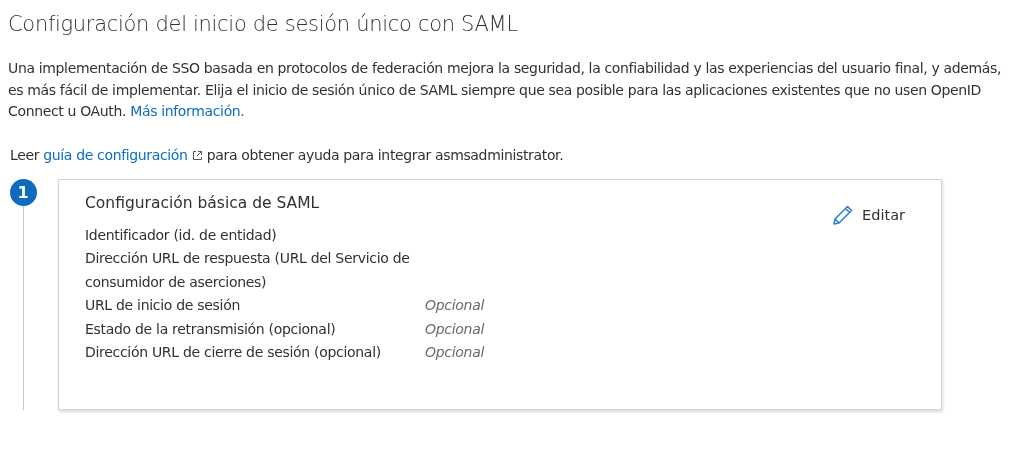  I want to click on card-title: Configuración básica de SAML, so click(202, 202).